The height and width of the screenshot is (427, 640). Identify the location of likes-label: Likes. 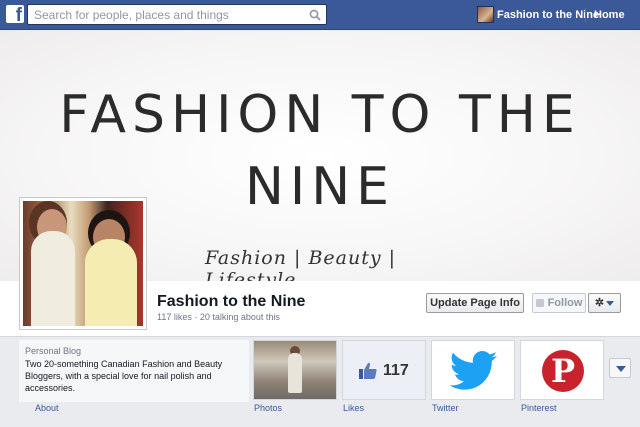
(353, 408).